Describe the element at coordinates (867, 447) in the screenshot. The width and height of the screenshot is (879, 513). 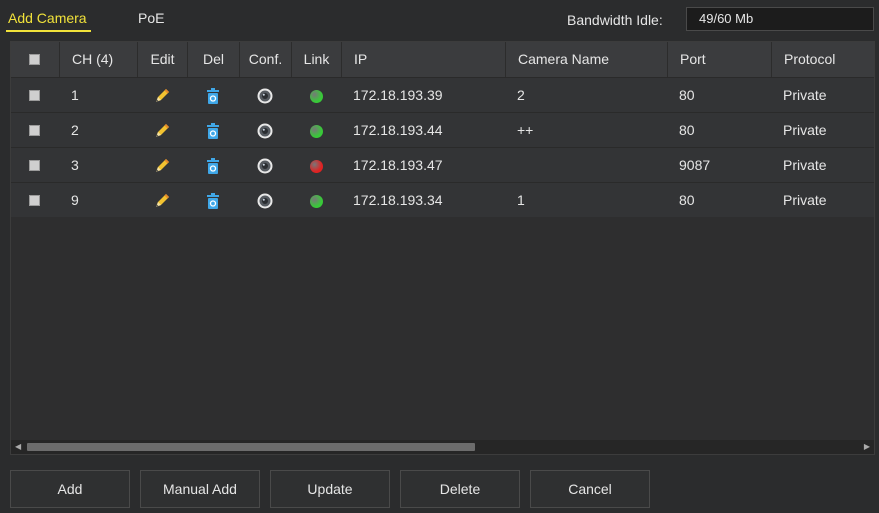
I see `scroll-right-arrow-icon: ▶` at that location.